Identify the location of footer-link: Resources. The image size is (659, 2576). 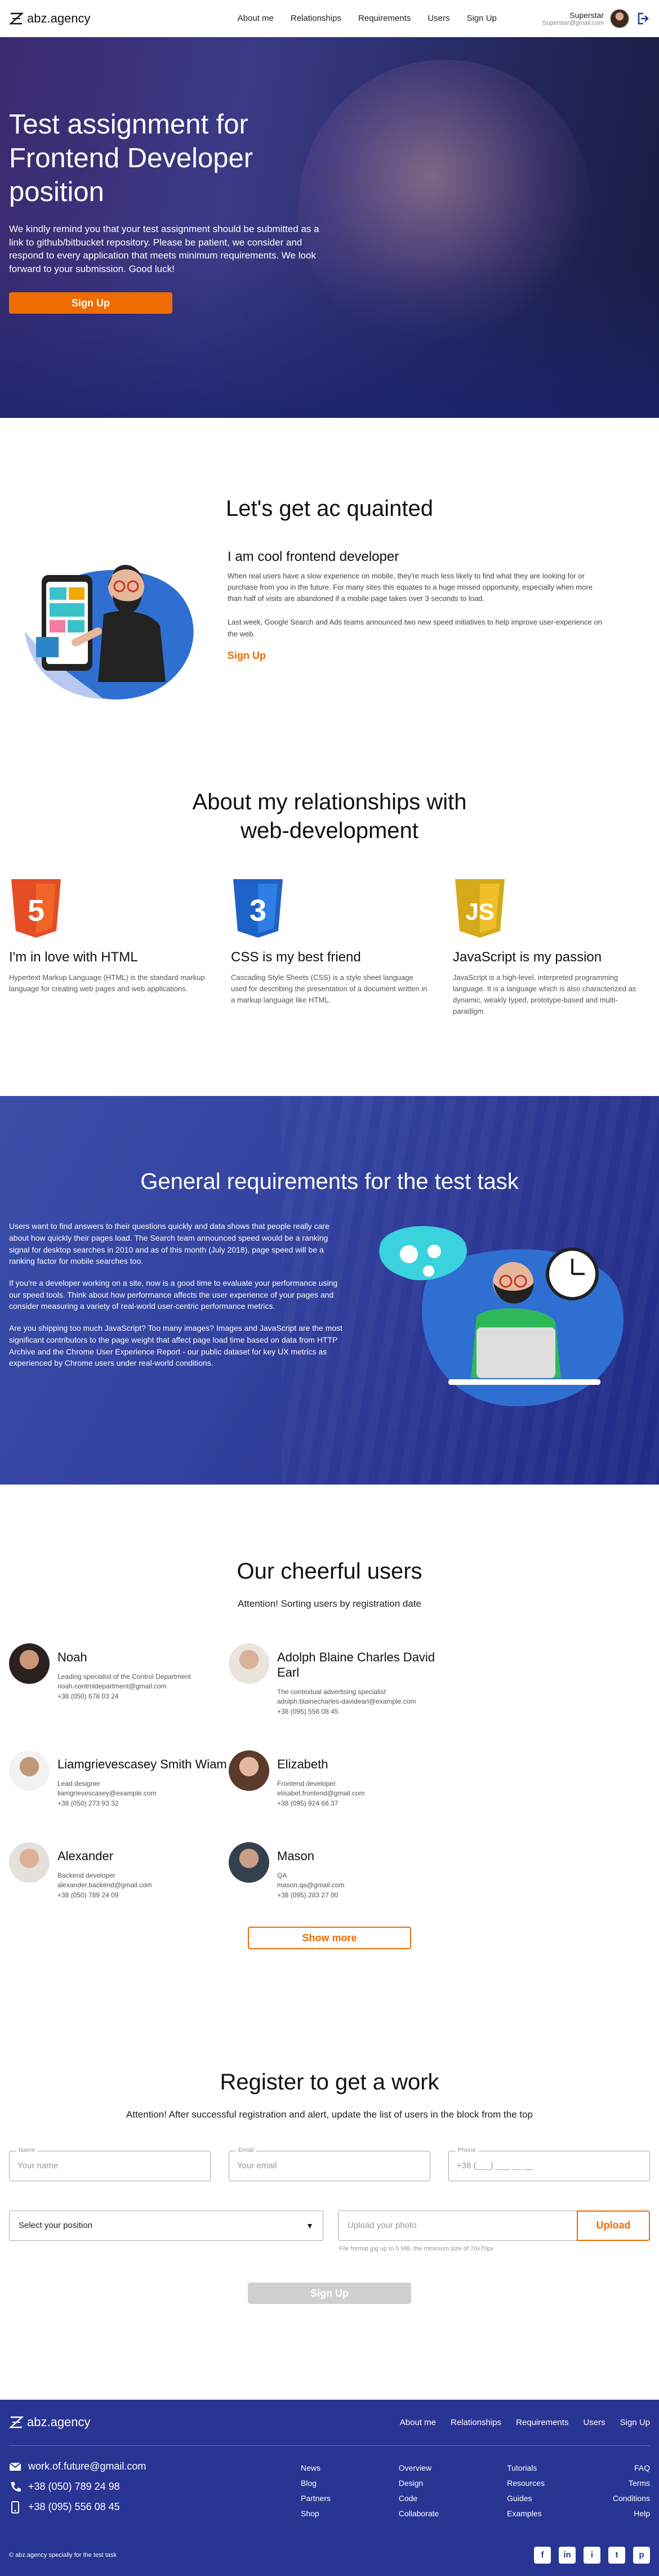
(526, 2483).